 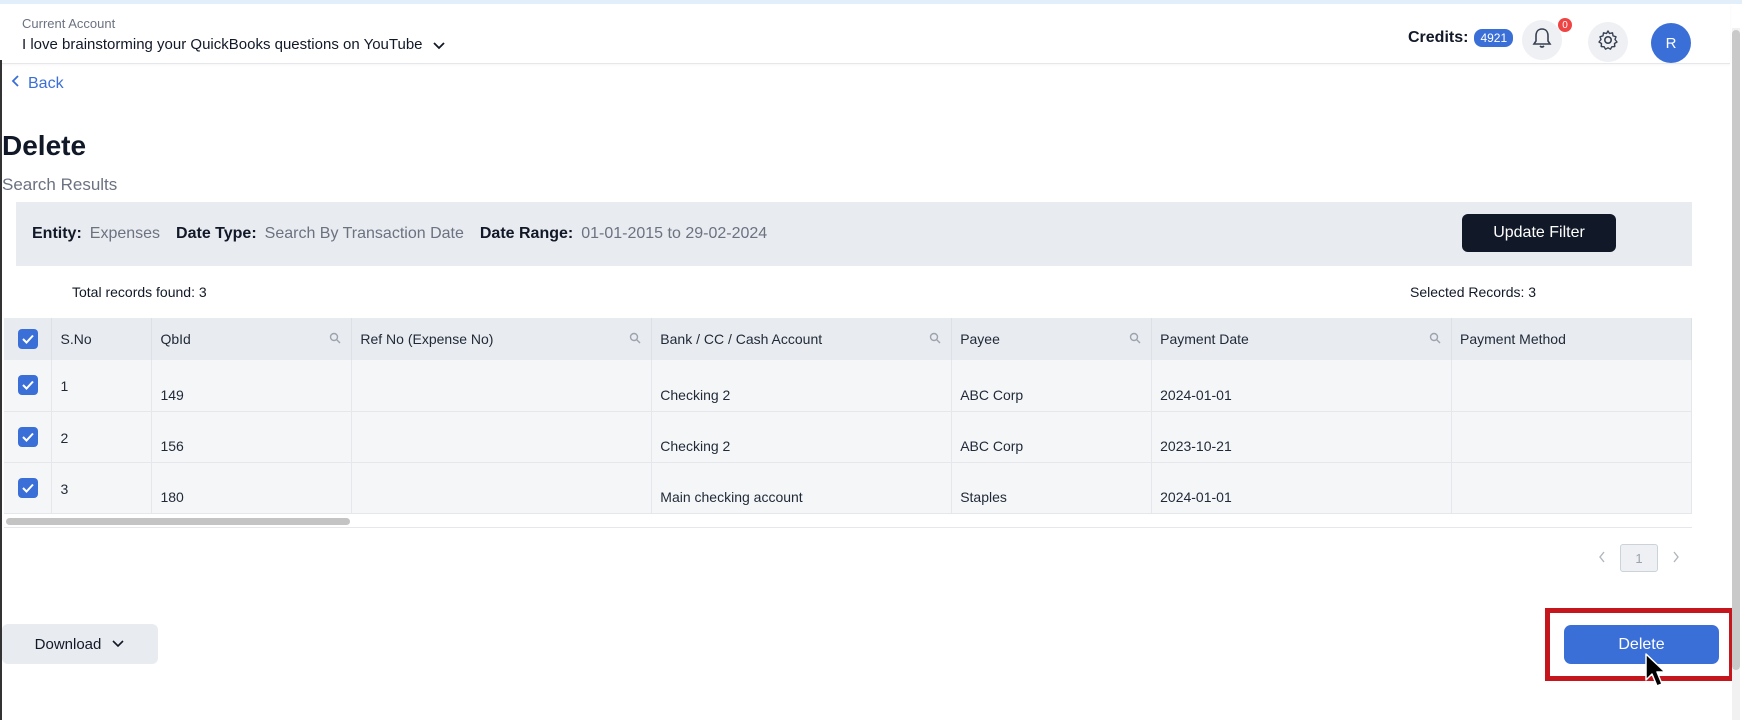 I want to click on total-records: Total records found: 3, so click(x=139, y=292).